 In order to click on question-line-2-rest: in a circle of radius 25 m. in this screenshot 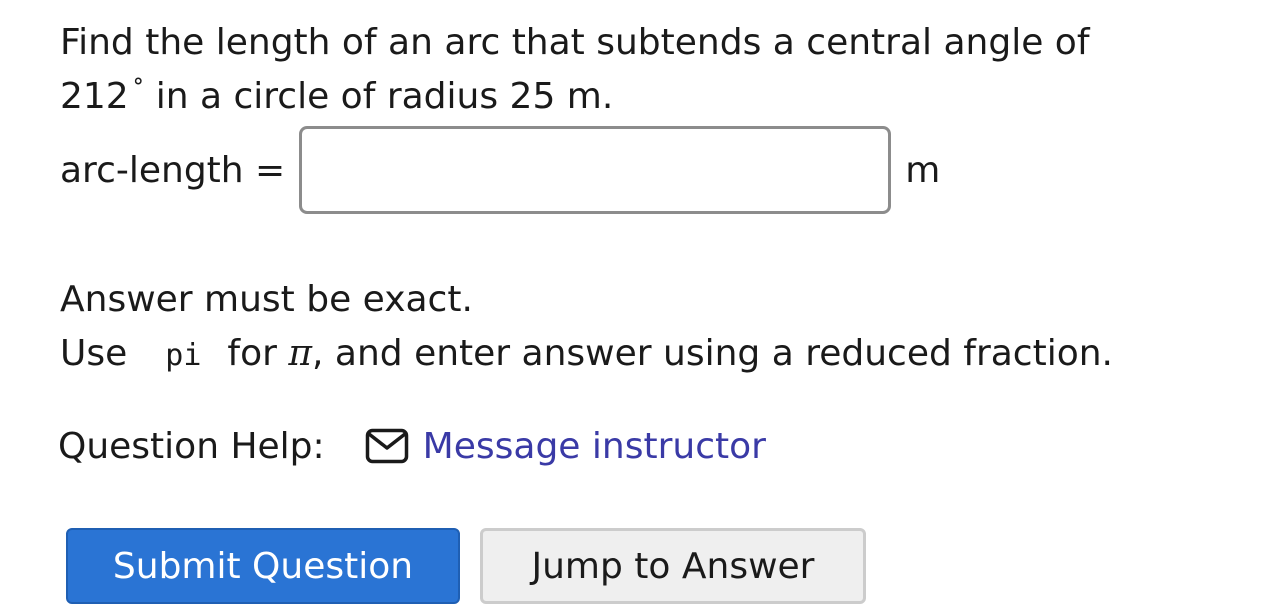, I will do `click(384, 96)`.